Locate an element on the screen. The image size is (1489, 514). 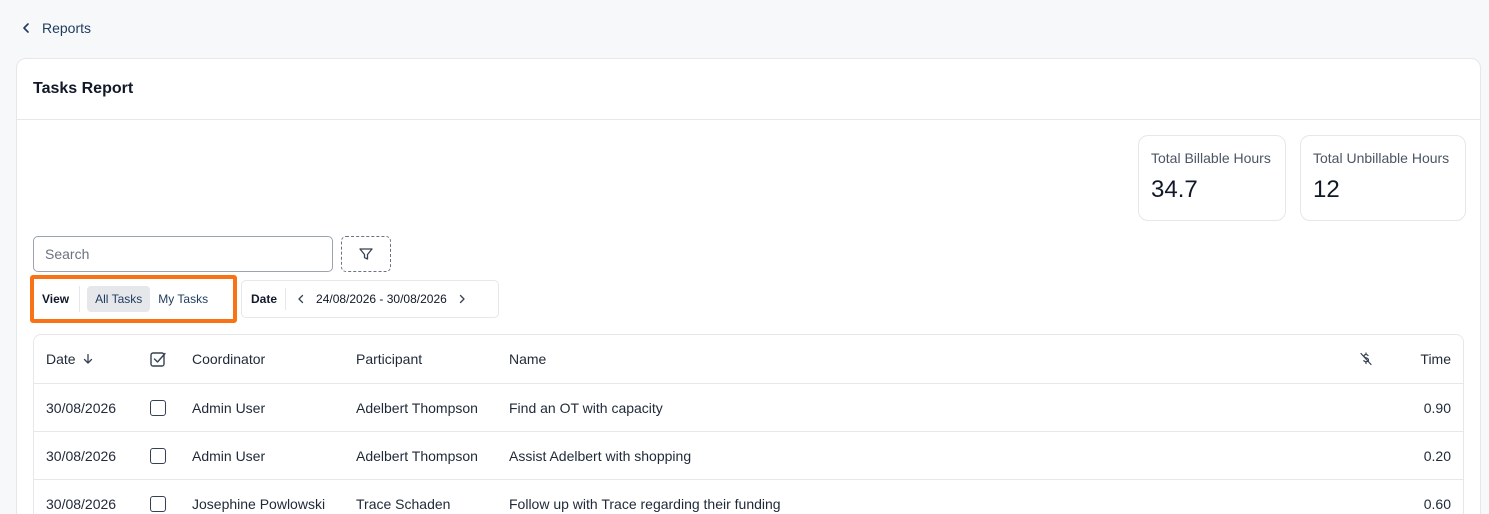
view-toggle-group: View All Tasks My Tasks is located at coordinates (133, 299).